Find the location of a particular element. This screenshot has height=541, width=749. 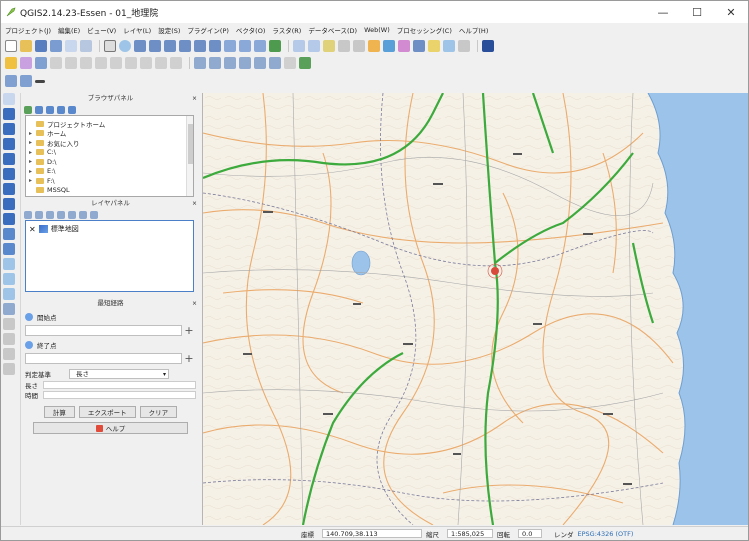

layers-panel-close-button: ⨯ is located at coordinates (194, 203).